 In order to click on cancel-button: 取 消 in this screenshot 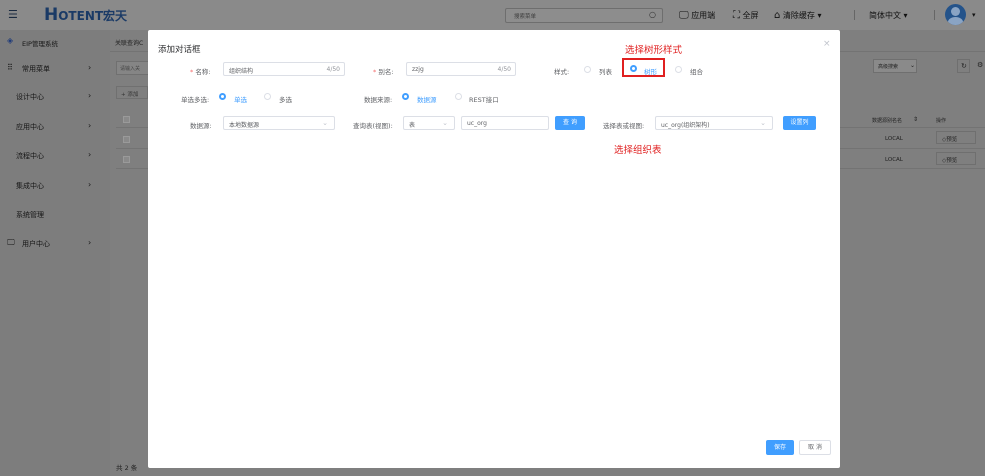, I will do `click(815, 447)`.